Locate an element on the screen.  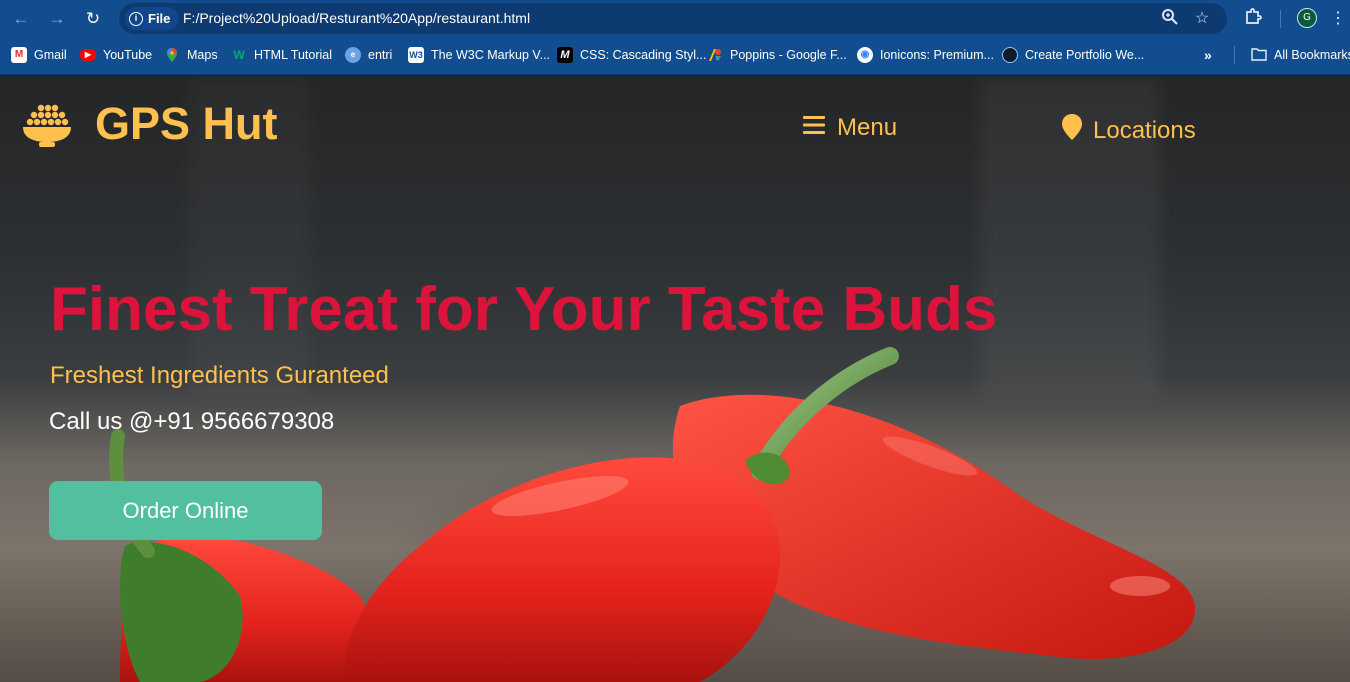
folder-icon is located at coordinates (1259, 55).